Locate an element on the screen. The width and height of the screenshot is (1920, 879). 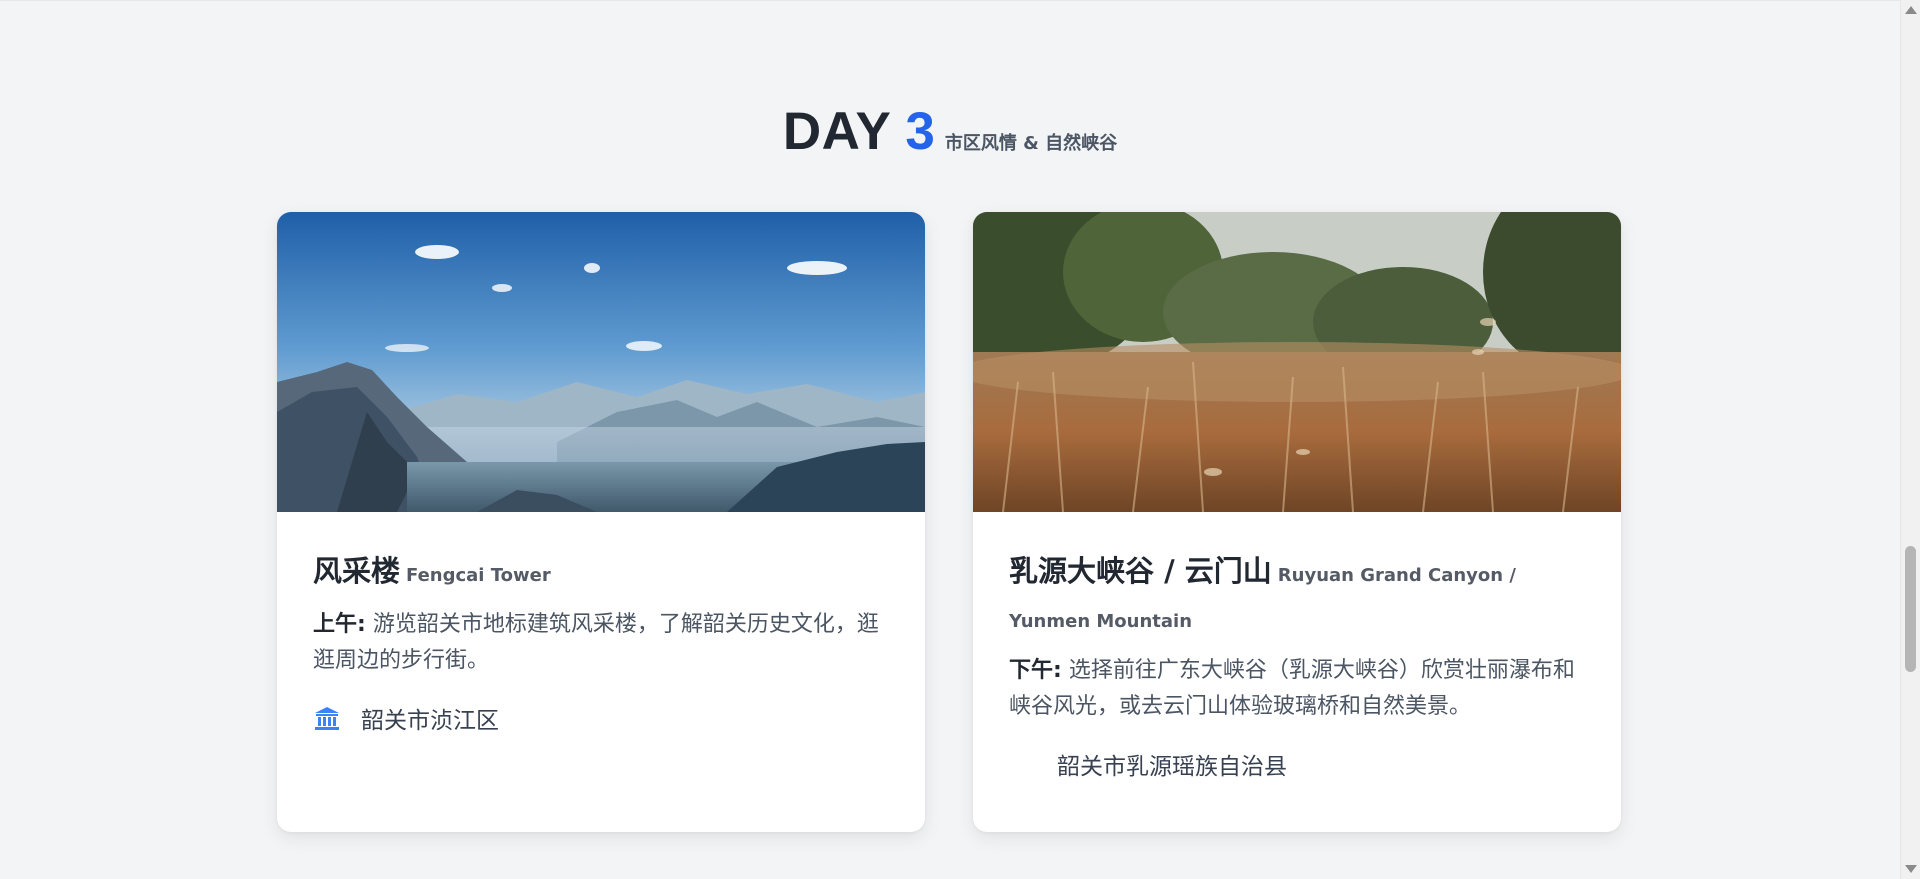
card-title-zh: 风采楼 is located at coordinates (357, 571).